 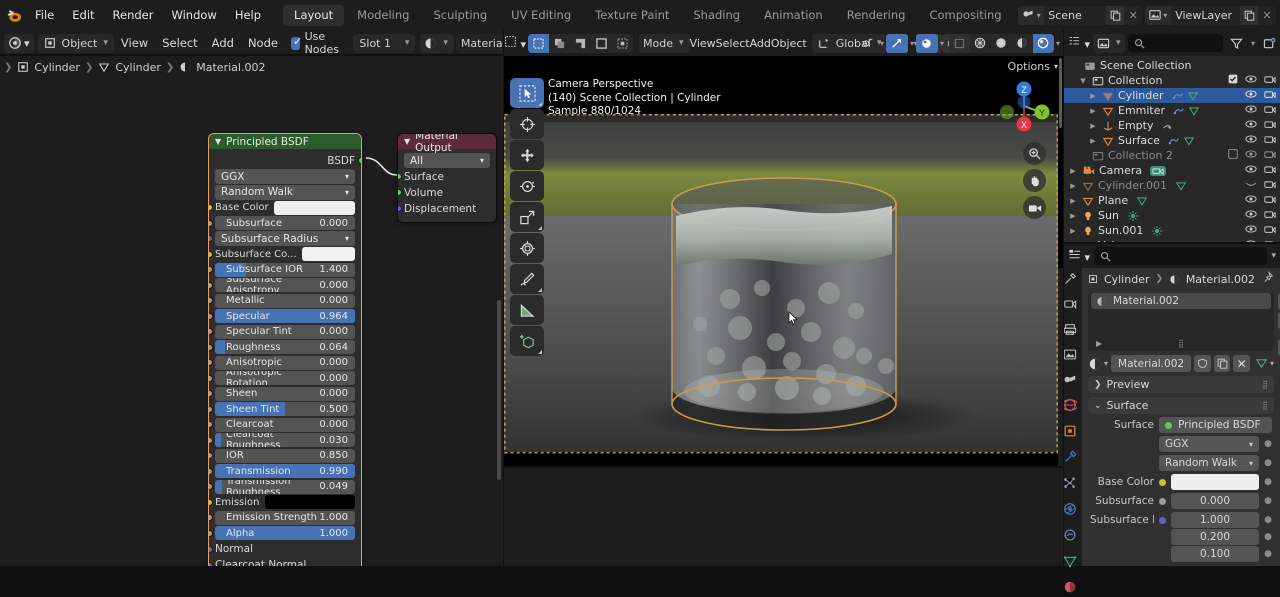 What do you see at coordinates (1220, 279) in the screenshot?
I see `properties-breadcrumb-material: Material.002` at bounding box center [1220, 279].